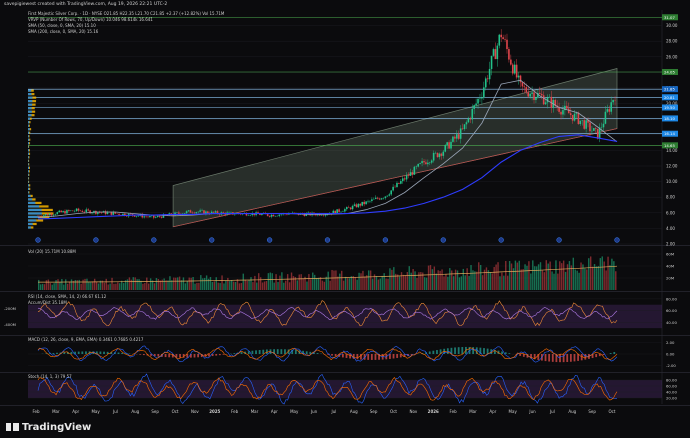  What do you see at coordinates (513, 411) in the screenshot?
I see `x-tick-label: May` at bounding box center [513, 411].